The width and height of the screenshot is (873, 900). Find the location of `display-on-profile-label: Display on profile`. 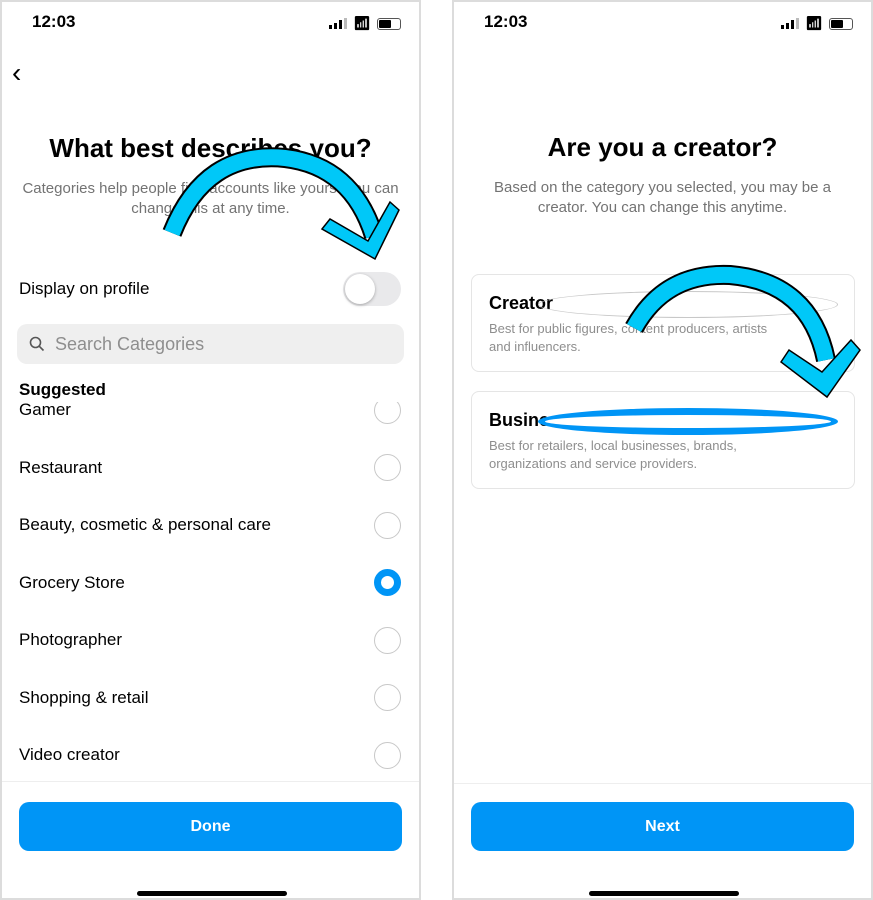

display-on-profile-label: Display on profile is located at coordinates (84, 288).